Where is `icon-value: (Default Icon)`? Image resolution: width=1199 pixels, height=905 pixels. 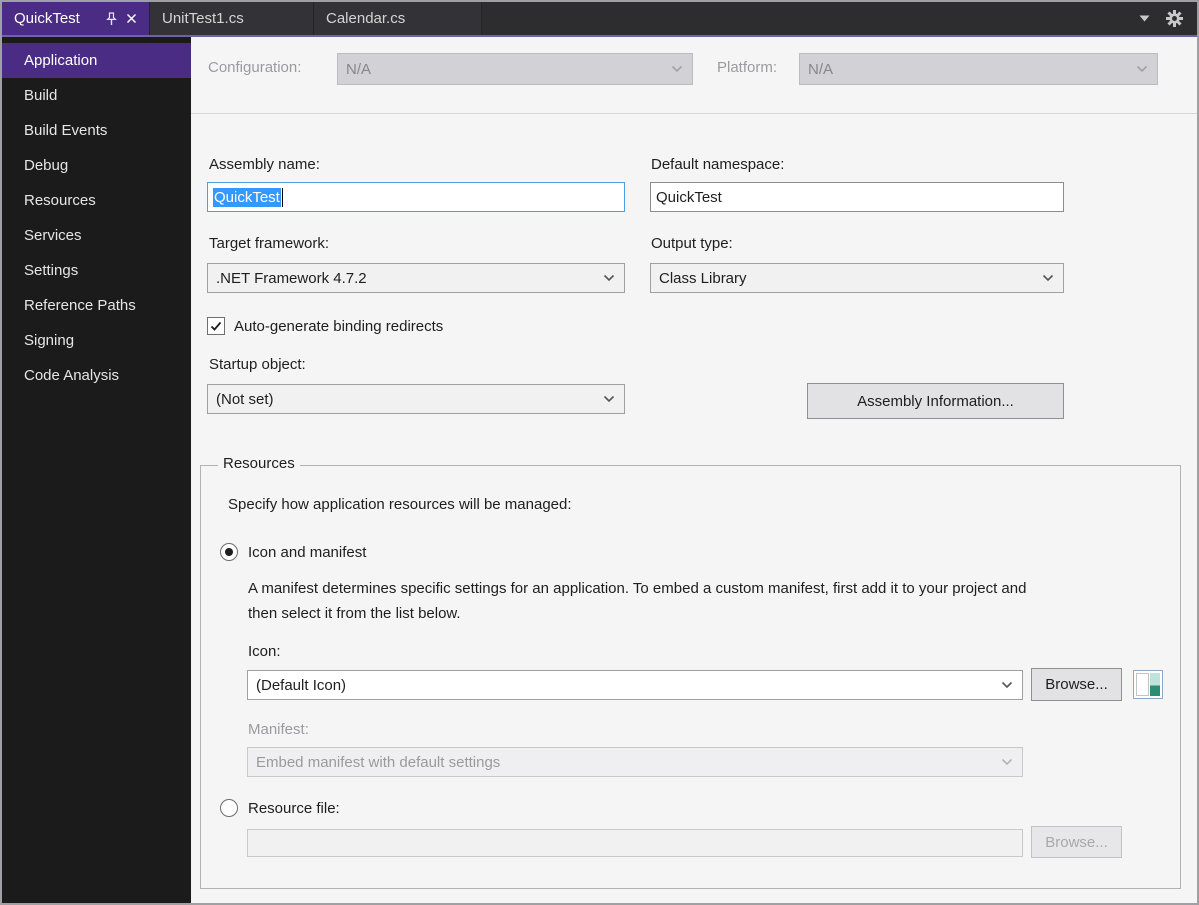
icon-value: (Default Icon) is located at coordinates (301, 685).